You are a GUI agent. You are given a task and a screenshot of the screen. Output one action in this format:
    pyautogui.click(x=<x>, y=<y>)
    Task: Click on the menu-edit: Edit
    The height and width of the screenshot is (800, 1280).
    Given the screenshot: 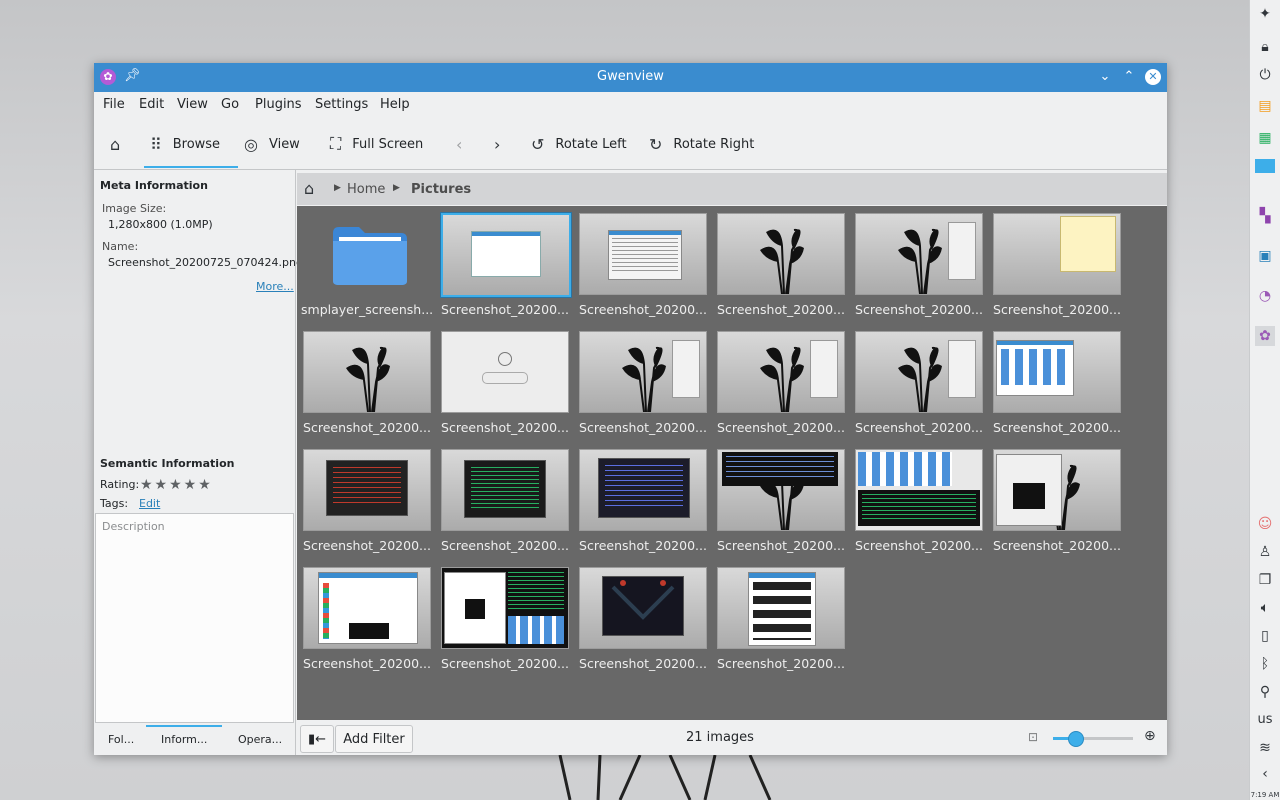 What is the action you would take?
    pyautogui.click(x=151, y=104)
    